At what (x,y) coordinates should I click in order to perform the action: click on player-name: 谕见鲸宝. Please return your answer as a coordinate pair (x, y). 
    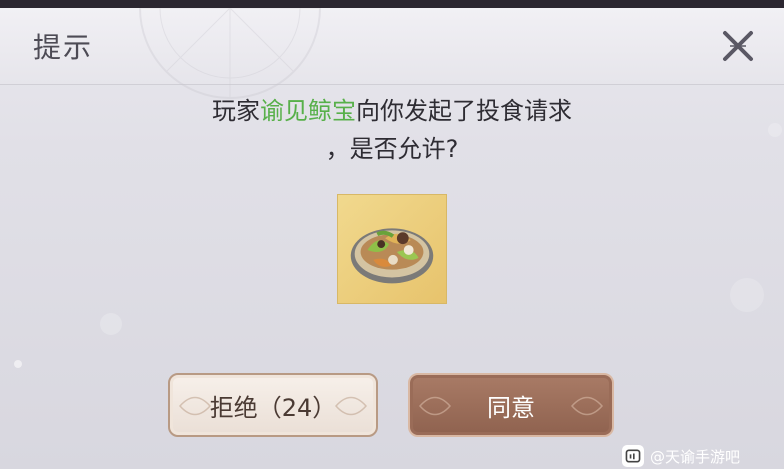
    Looking at the image, I should click on (308, 111).